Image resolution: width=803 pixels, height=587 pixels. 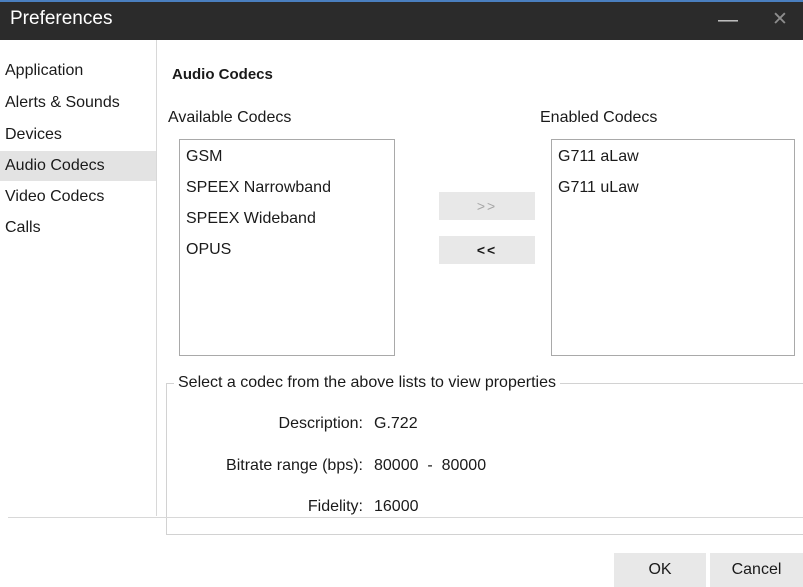 What do you see at coordinates (599, 117) in the screenshot?
I see `enabled-codecs-label: Enabled Codecs` at bounding box center [599, 117].